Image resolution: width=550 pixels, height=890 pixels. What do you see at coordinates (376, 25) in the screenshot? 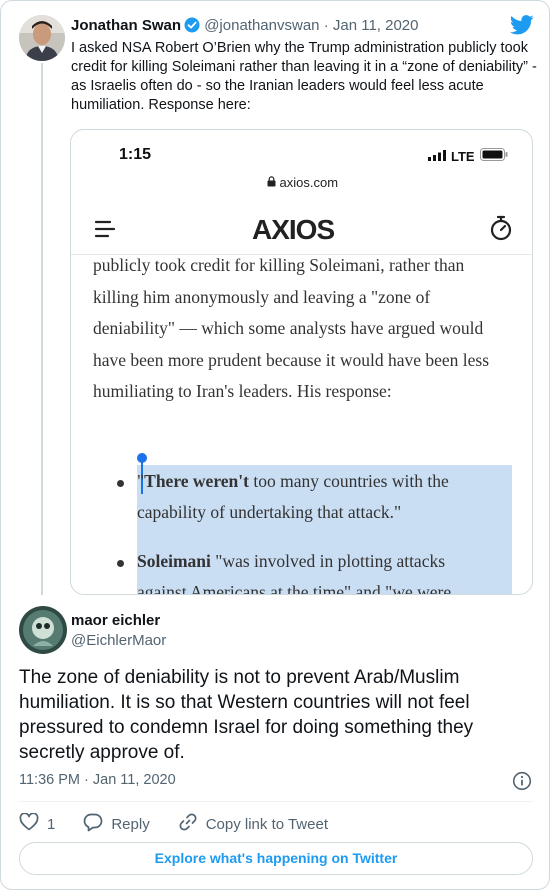
I see `quoted-tweet-date: Jan 11, 2020` at bounding box center [376, 25].